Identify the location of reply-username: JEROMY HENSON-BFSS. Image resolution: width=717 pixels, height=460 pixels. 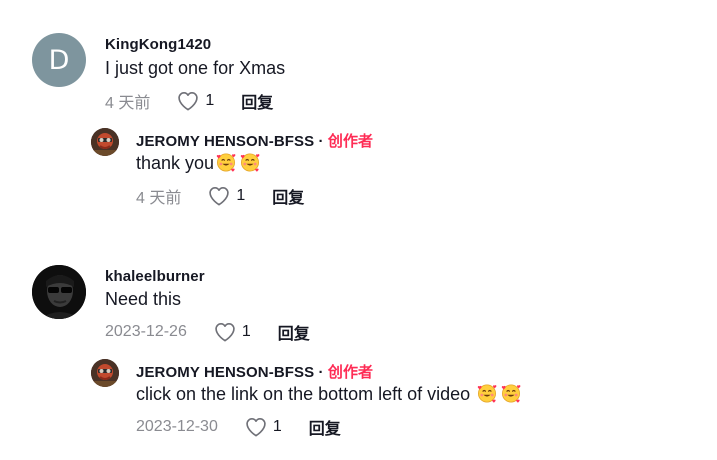
(225, 372).